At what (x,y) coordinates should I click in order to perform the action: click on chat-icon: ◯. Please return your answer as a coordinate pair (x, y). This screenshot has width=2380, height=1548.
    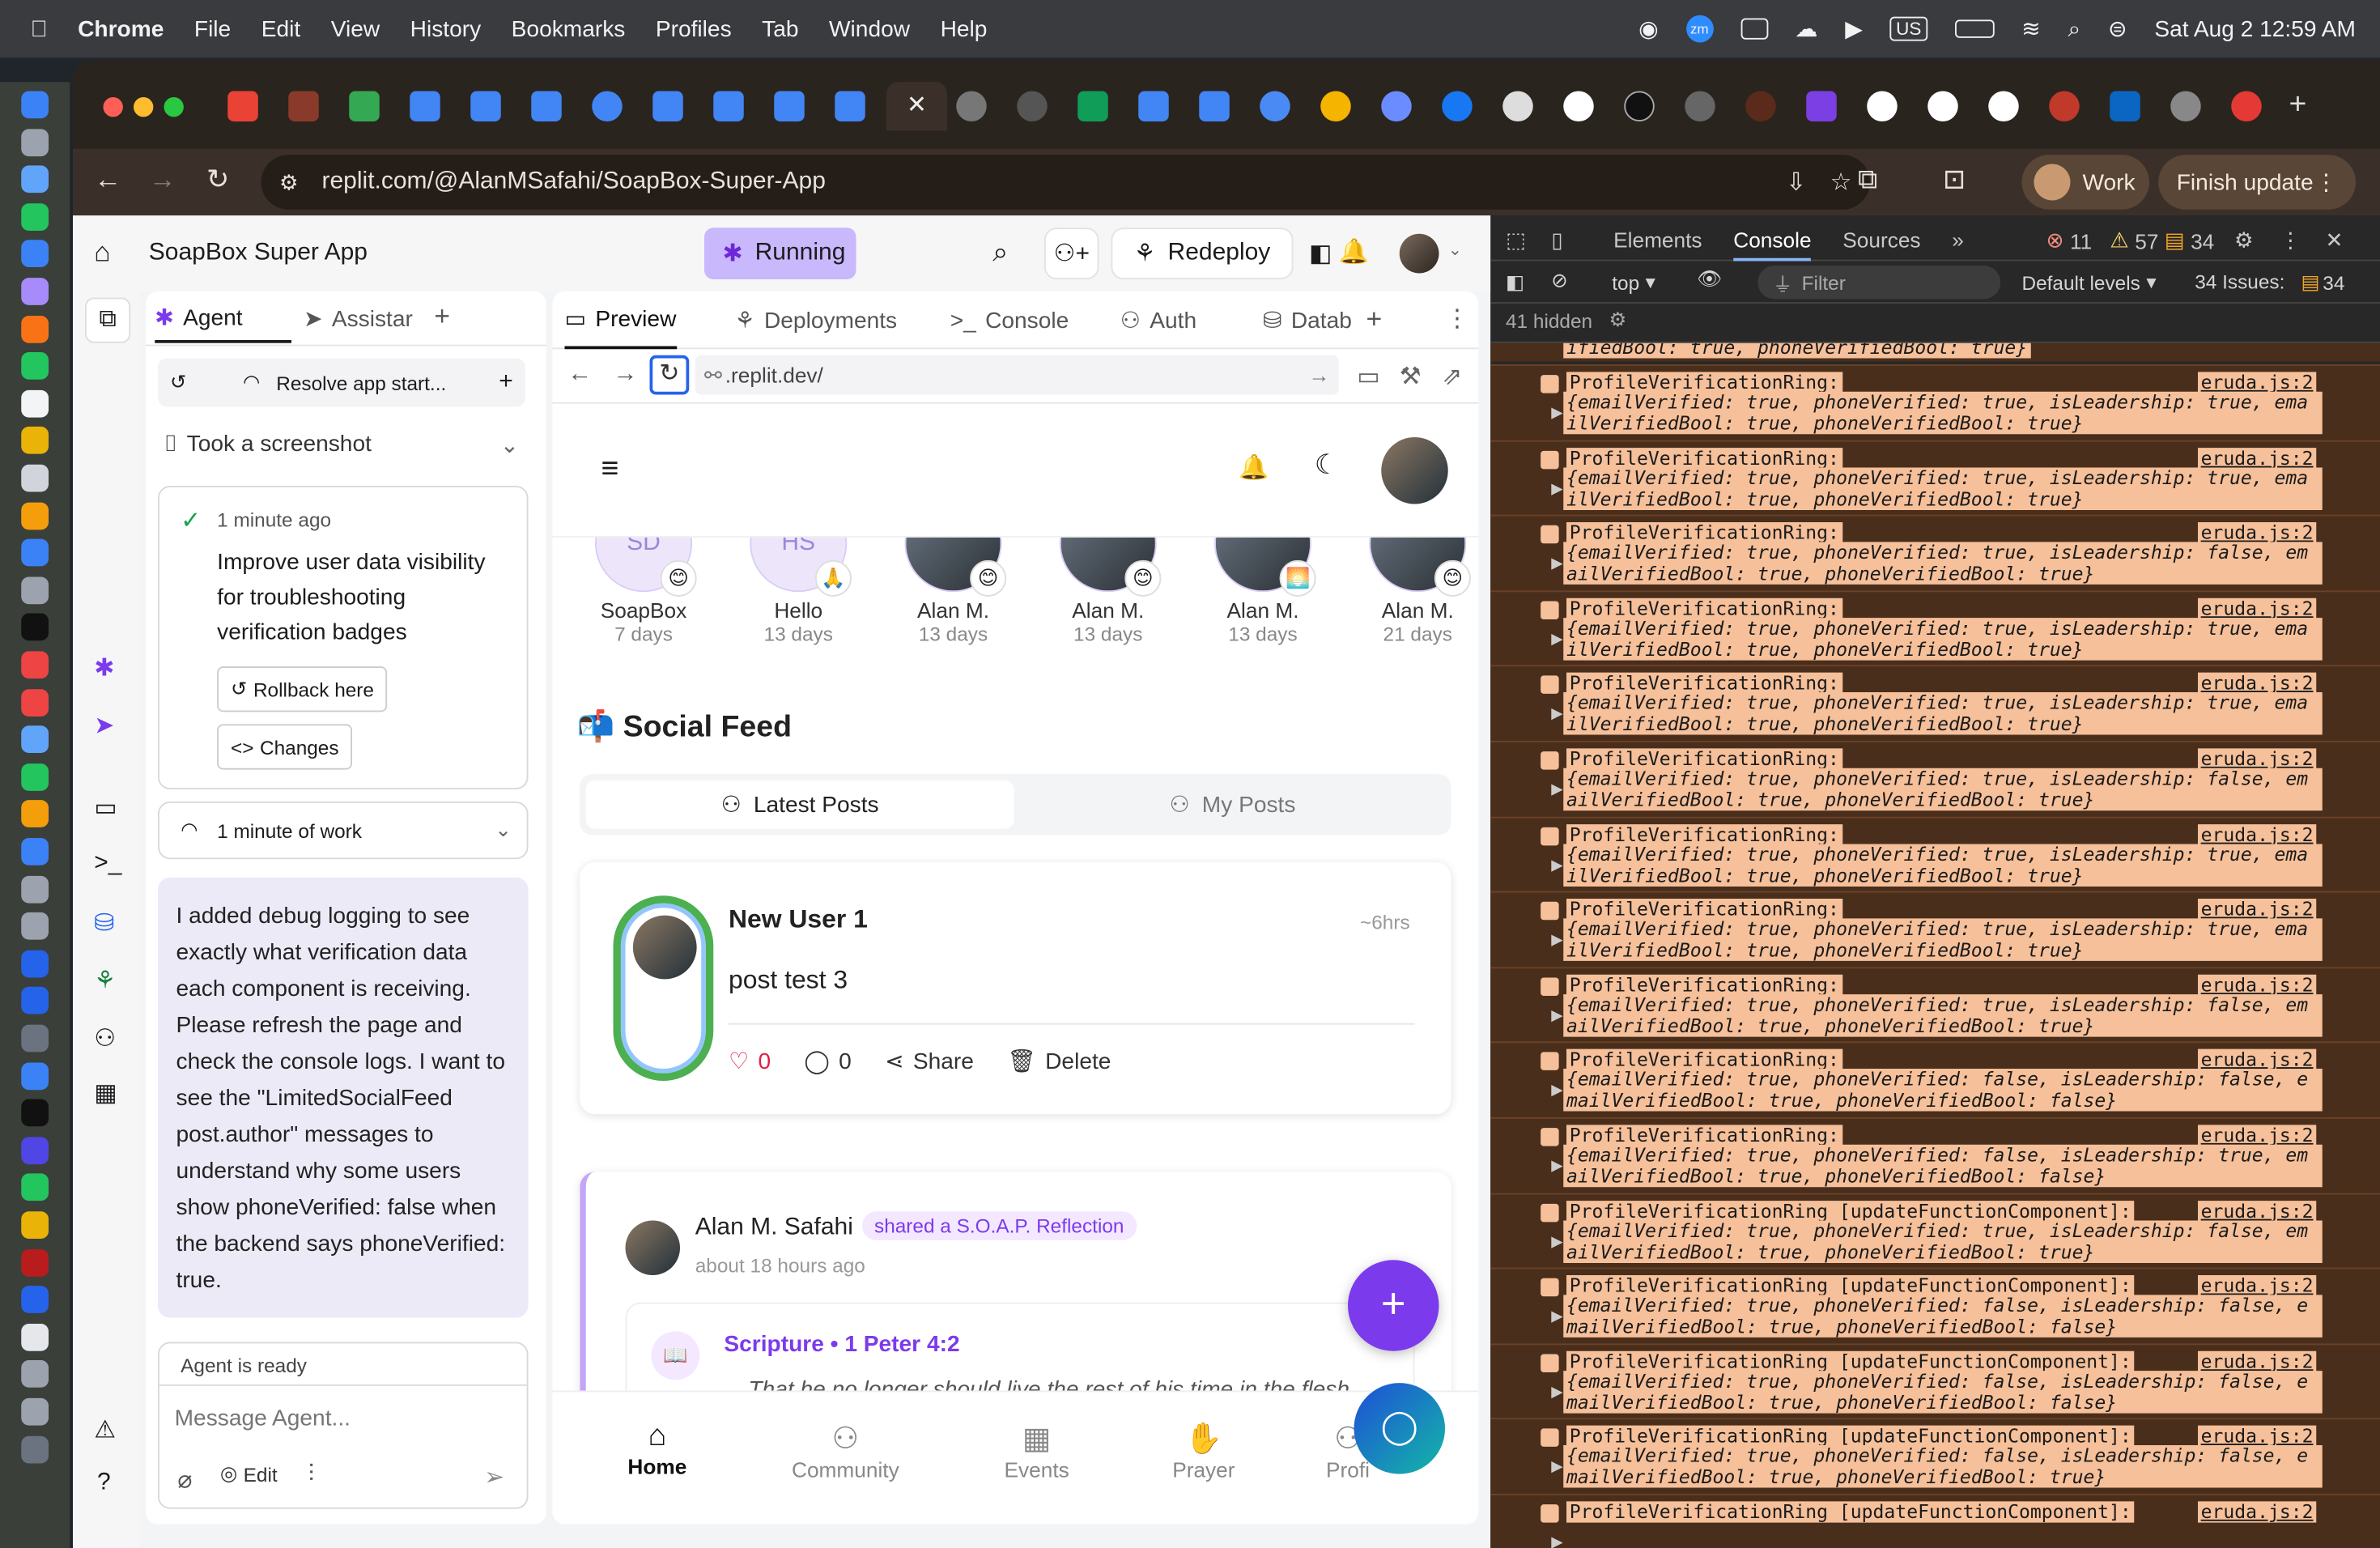
    Looking at the image, I should click on (1399, 1429).